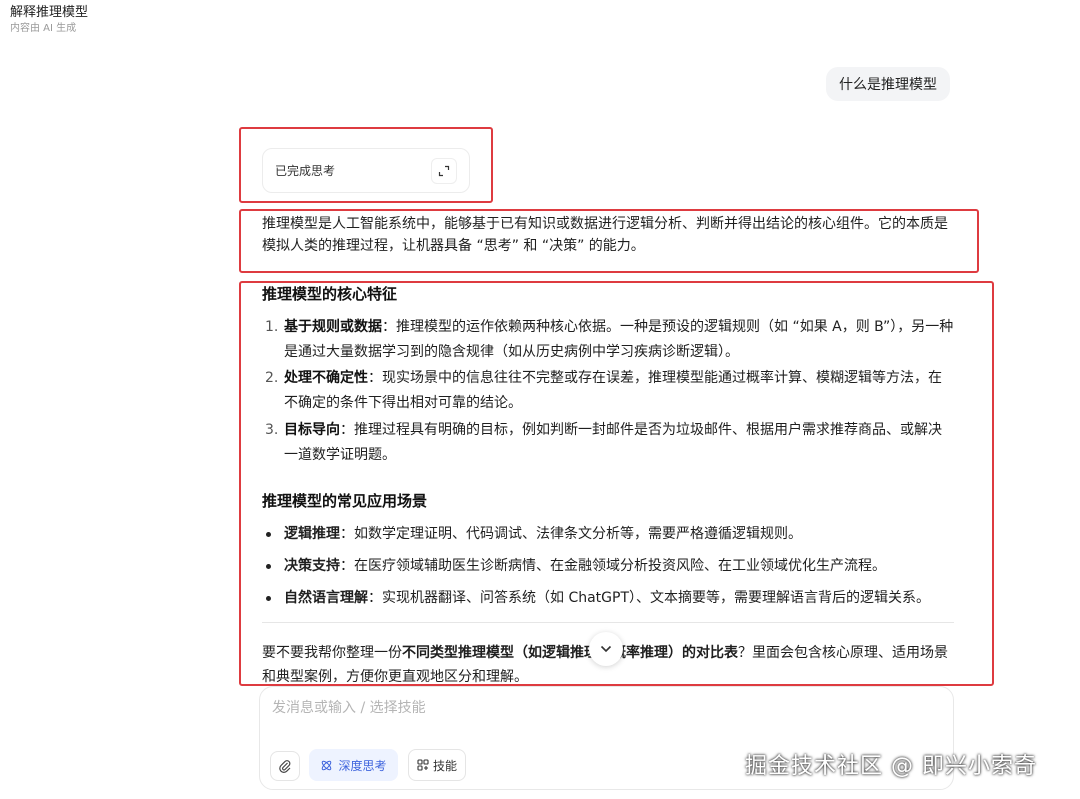  Describe the element at coordinates (571, 534) in the screenshot. I see `list-text: ：如数学定理证明、代码调试、法律条文分析等，需要严格遵循逻辑规则。` at that location.